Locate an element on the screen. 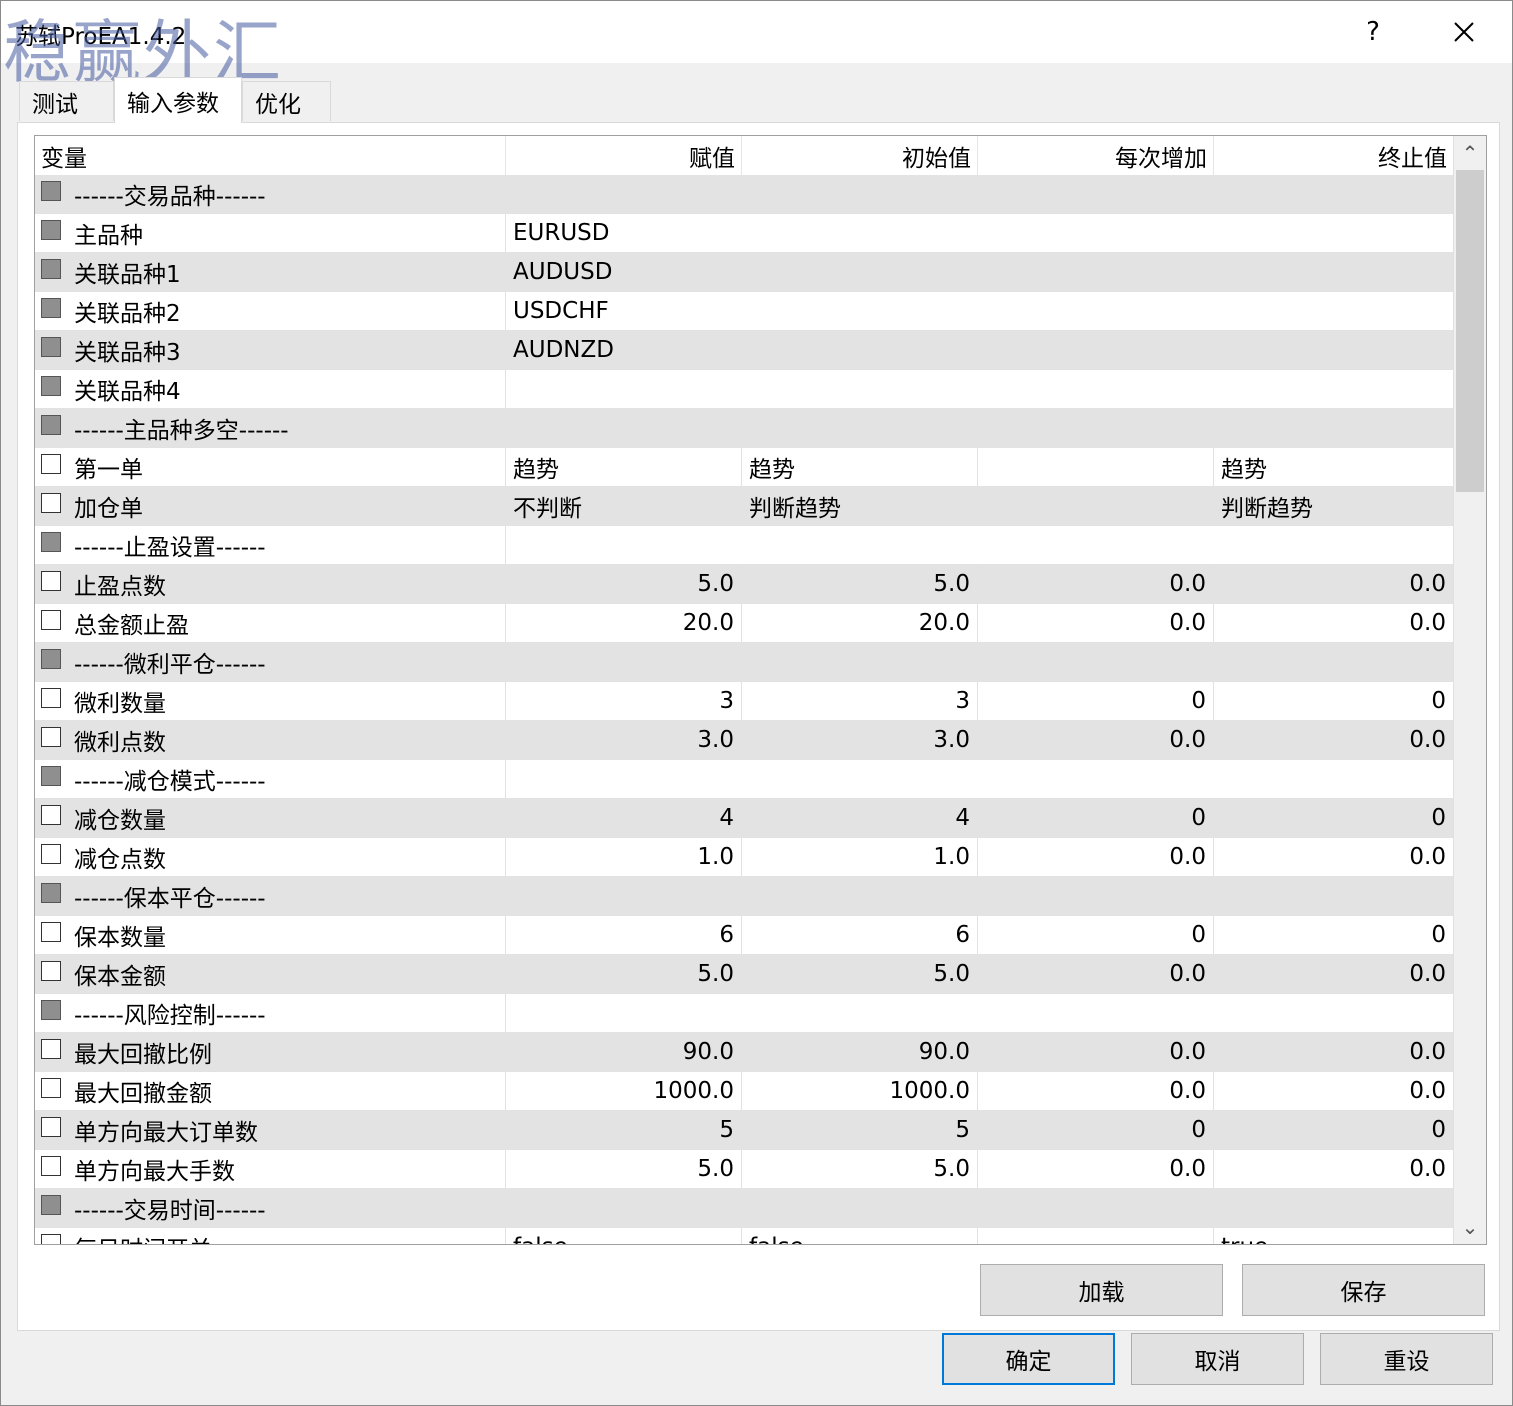 The width and height of the screenshot is (1513, 1406). vertical-scrollbar: ⌃ ⌄ is located at coordinates (1469, 690).